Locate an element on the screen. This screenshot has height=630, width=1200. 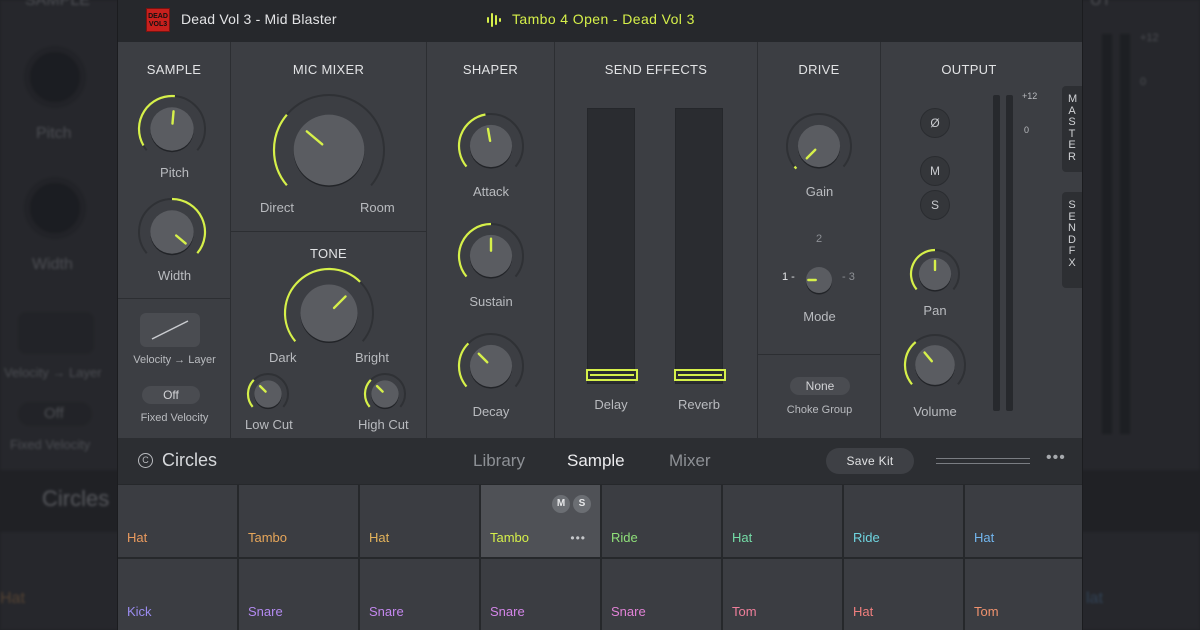
delay-fader-handle is located at coordinates (612, 375).